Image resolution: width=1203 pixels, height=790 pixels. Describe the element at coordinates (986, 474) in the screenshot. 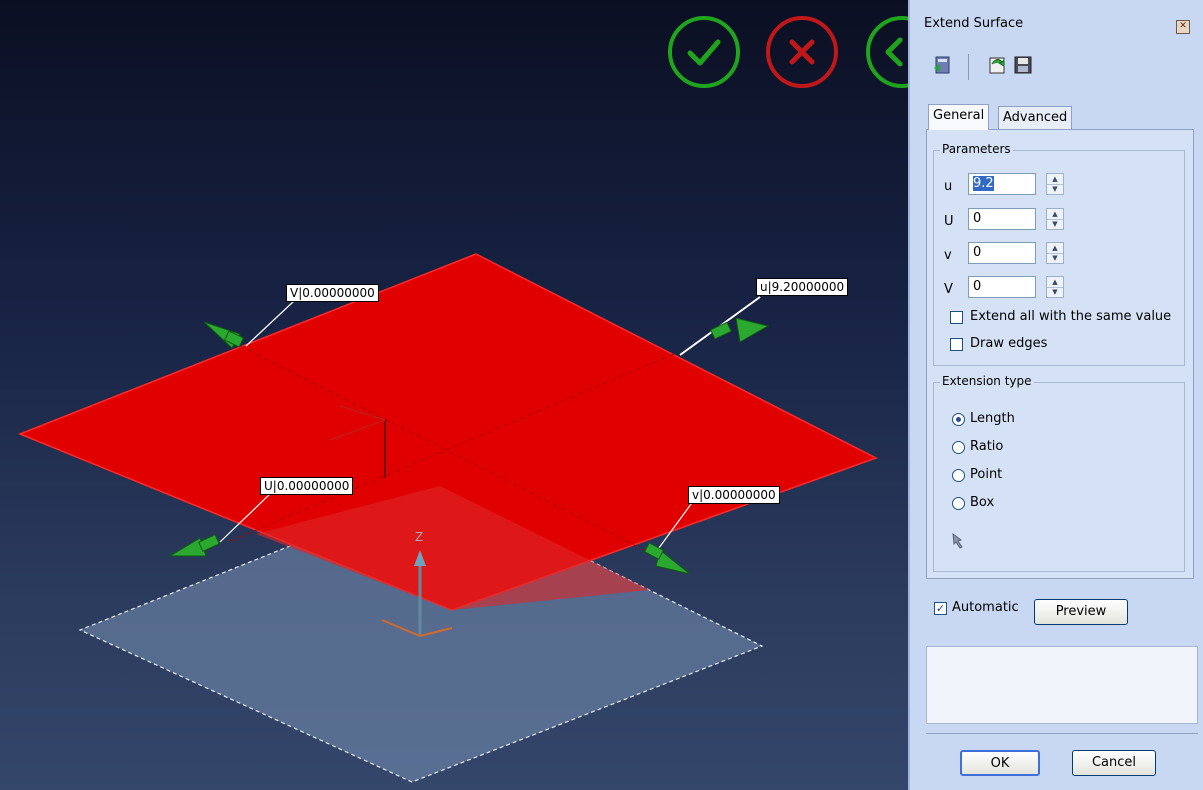

I see `radio-point-label: Point` at that location.